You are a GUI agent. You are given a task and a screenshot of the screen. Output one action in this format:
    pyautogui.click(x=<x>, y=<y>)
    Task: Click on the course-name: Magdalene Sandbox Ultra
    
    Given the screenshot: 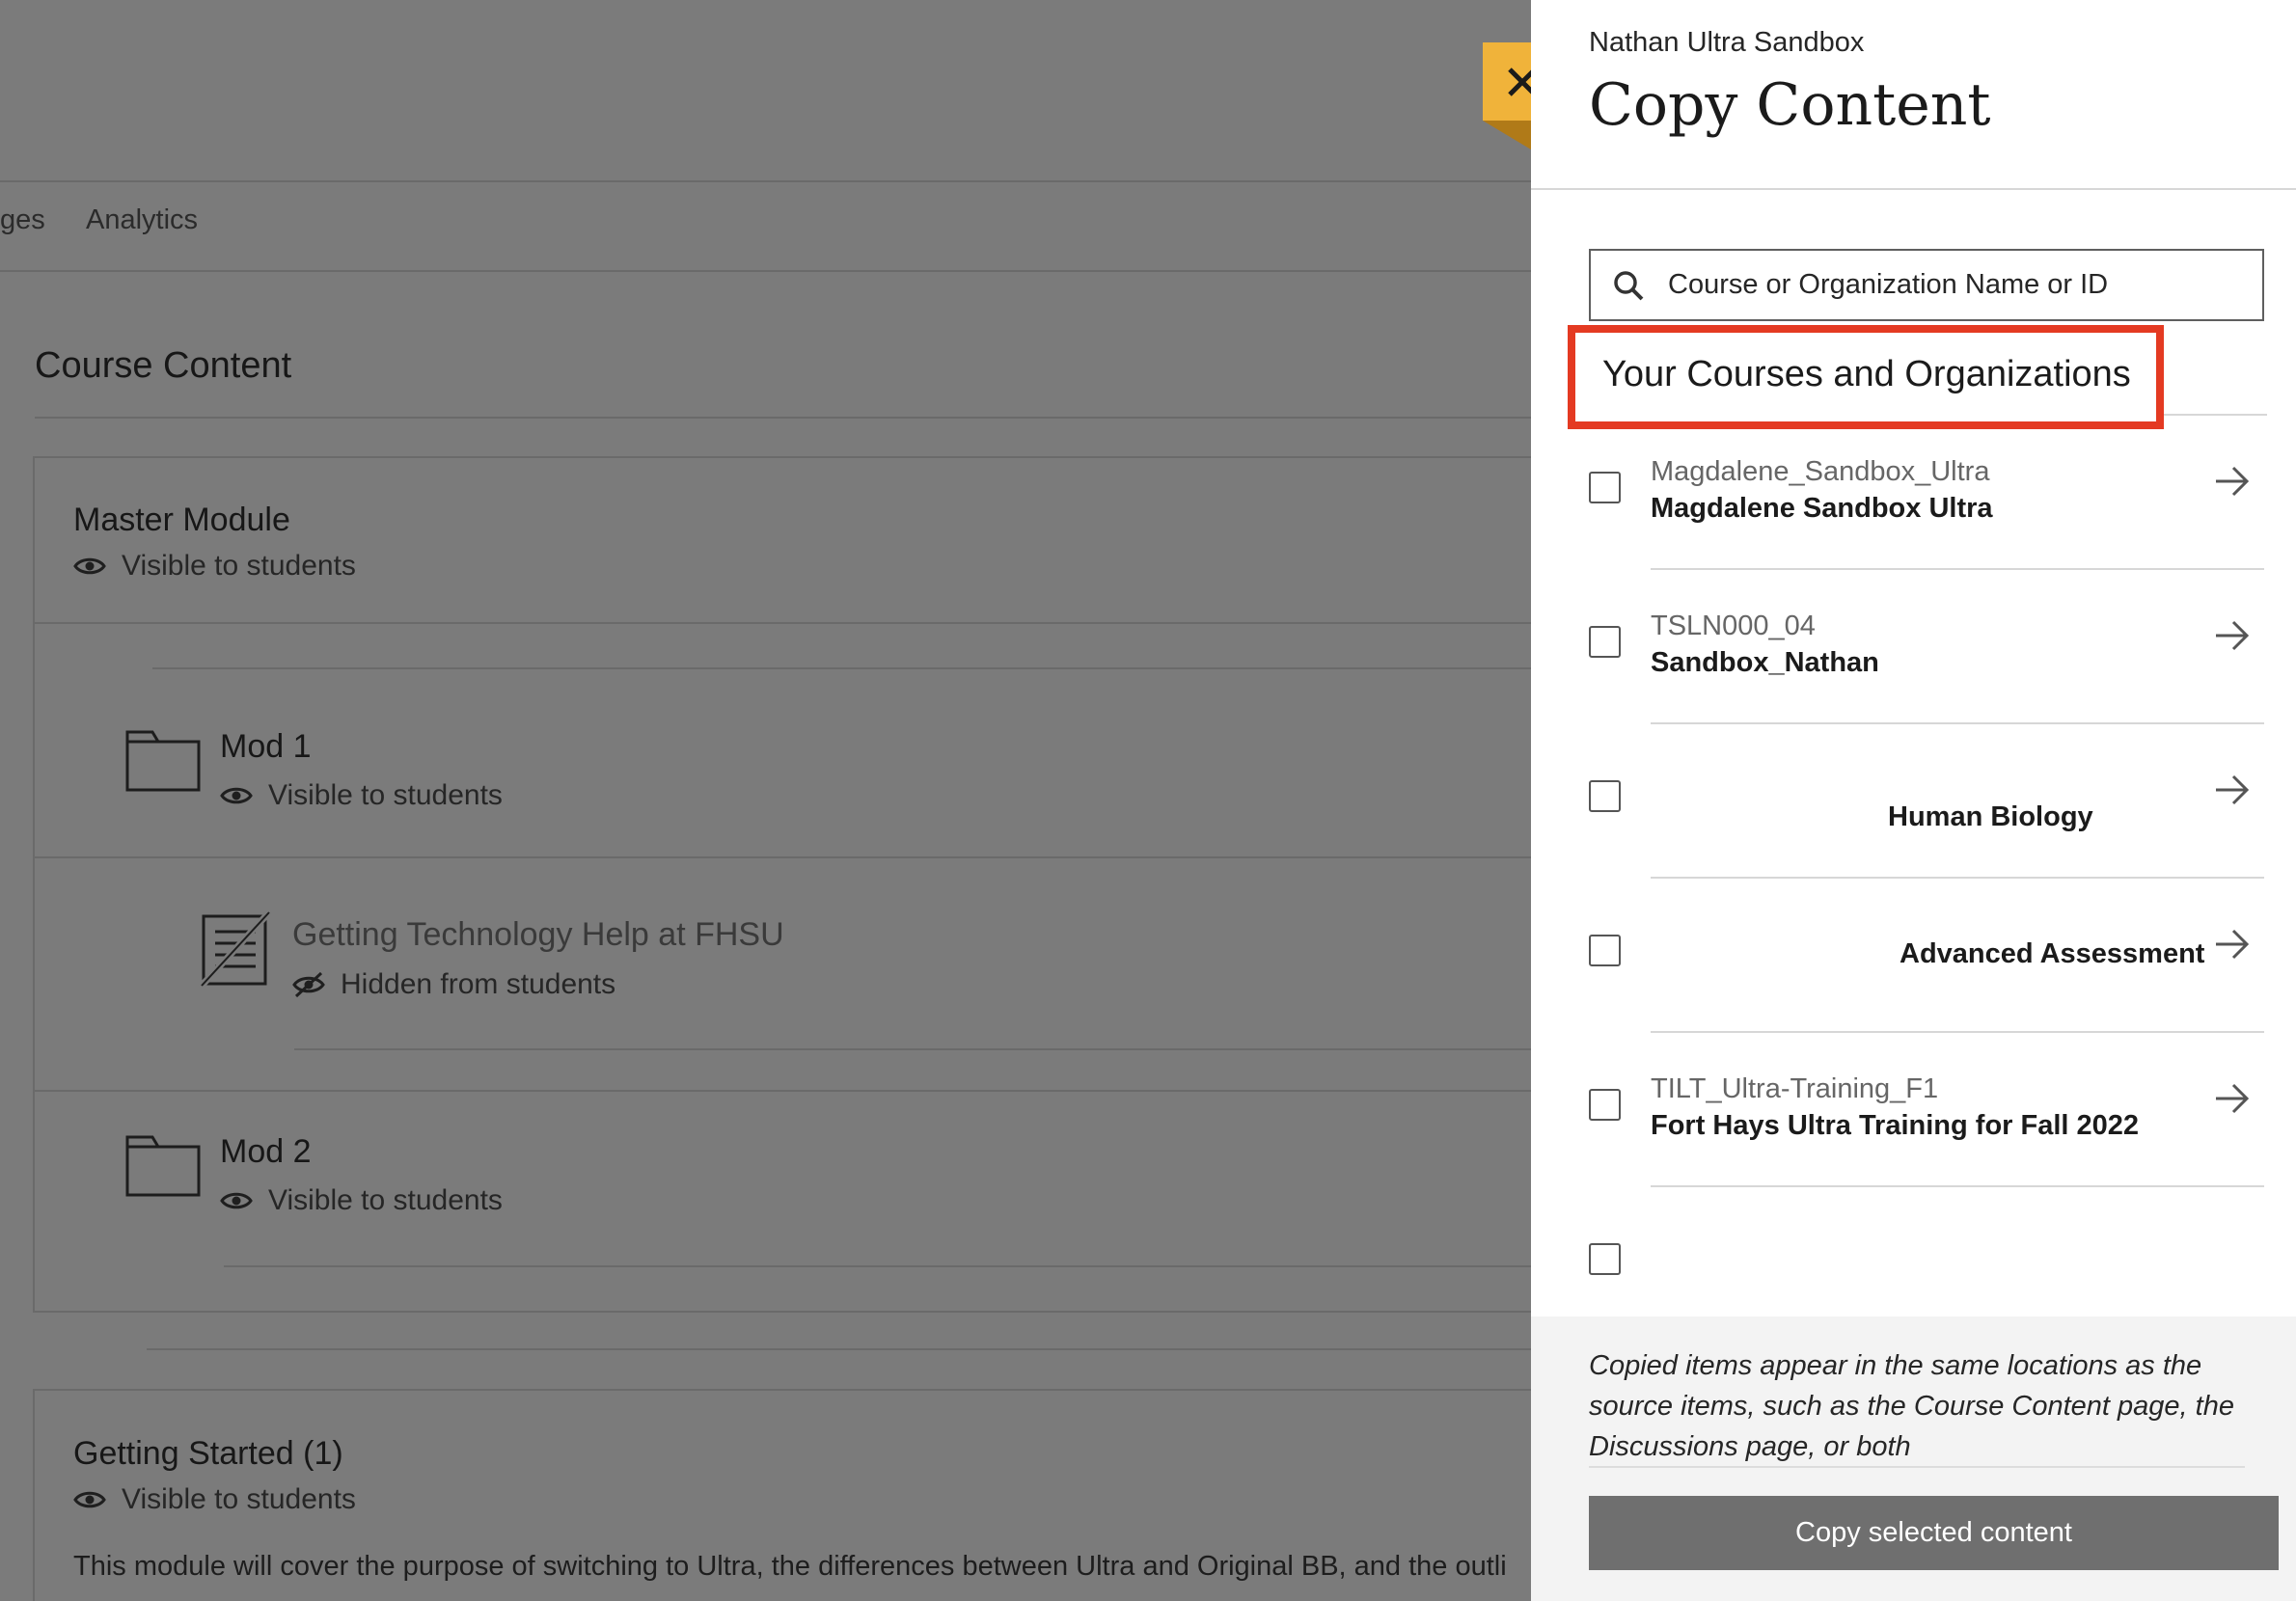 What is the action you would take?
    pyautogui.click(x=1822, y=508)
    